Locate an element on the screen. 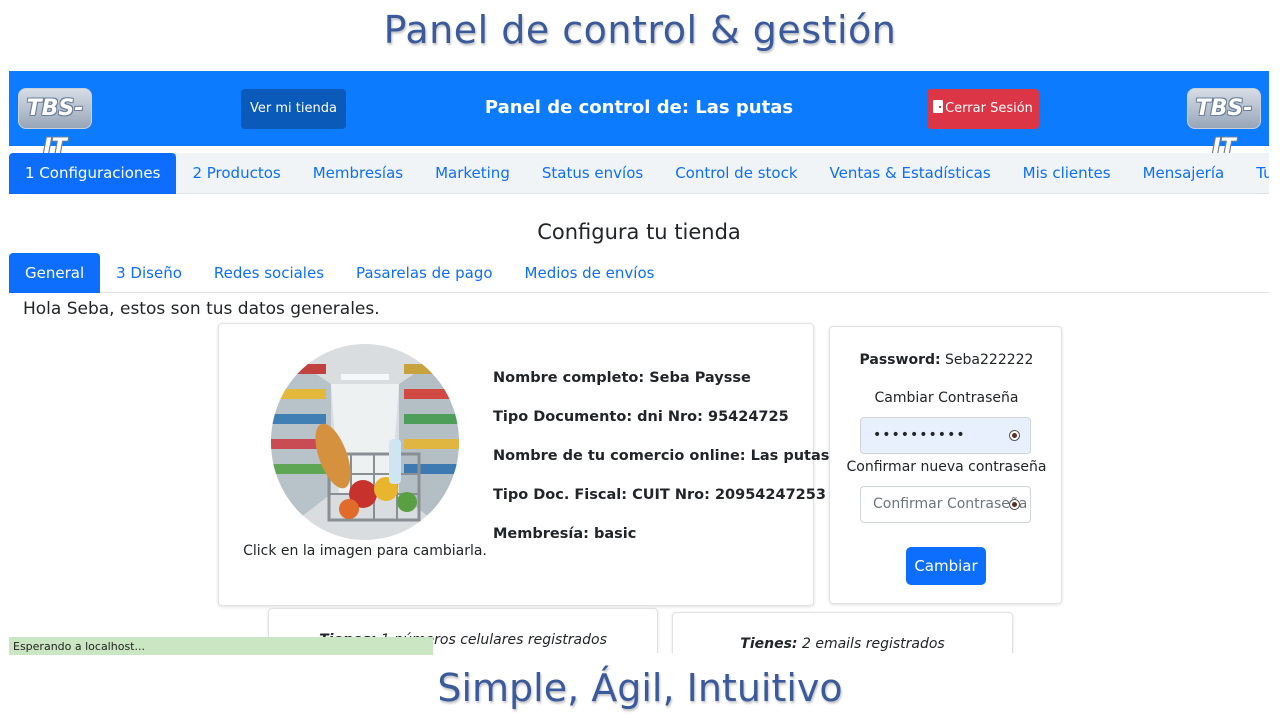 The width and height of the screenshot is (1280, 720). password-value: Seba222222 is located at coordinates (989, 360).